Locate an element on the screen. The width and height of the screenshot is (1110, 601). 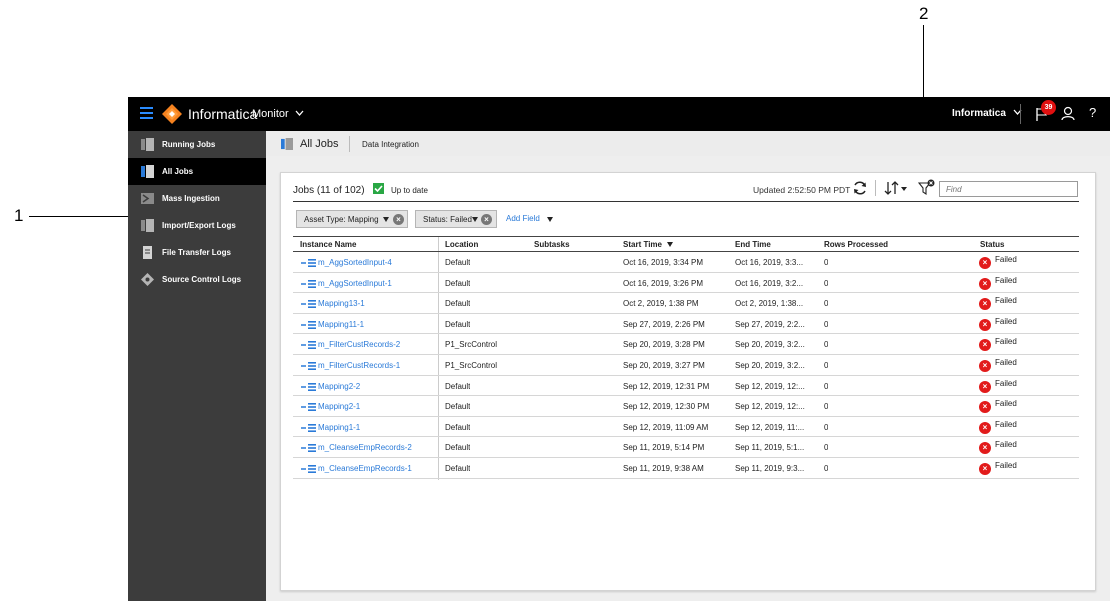
user-icon is located at coordinates (1068, 113).